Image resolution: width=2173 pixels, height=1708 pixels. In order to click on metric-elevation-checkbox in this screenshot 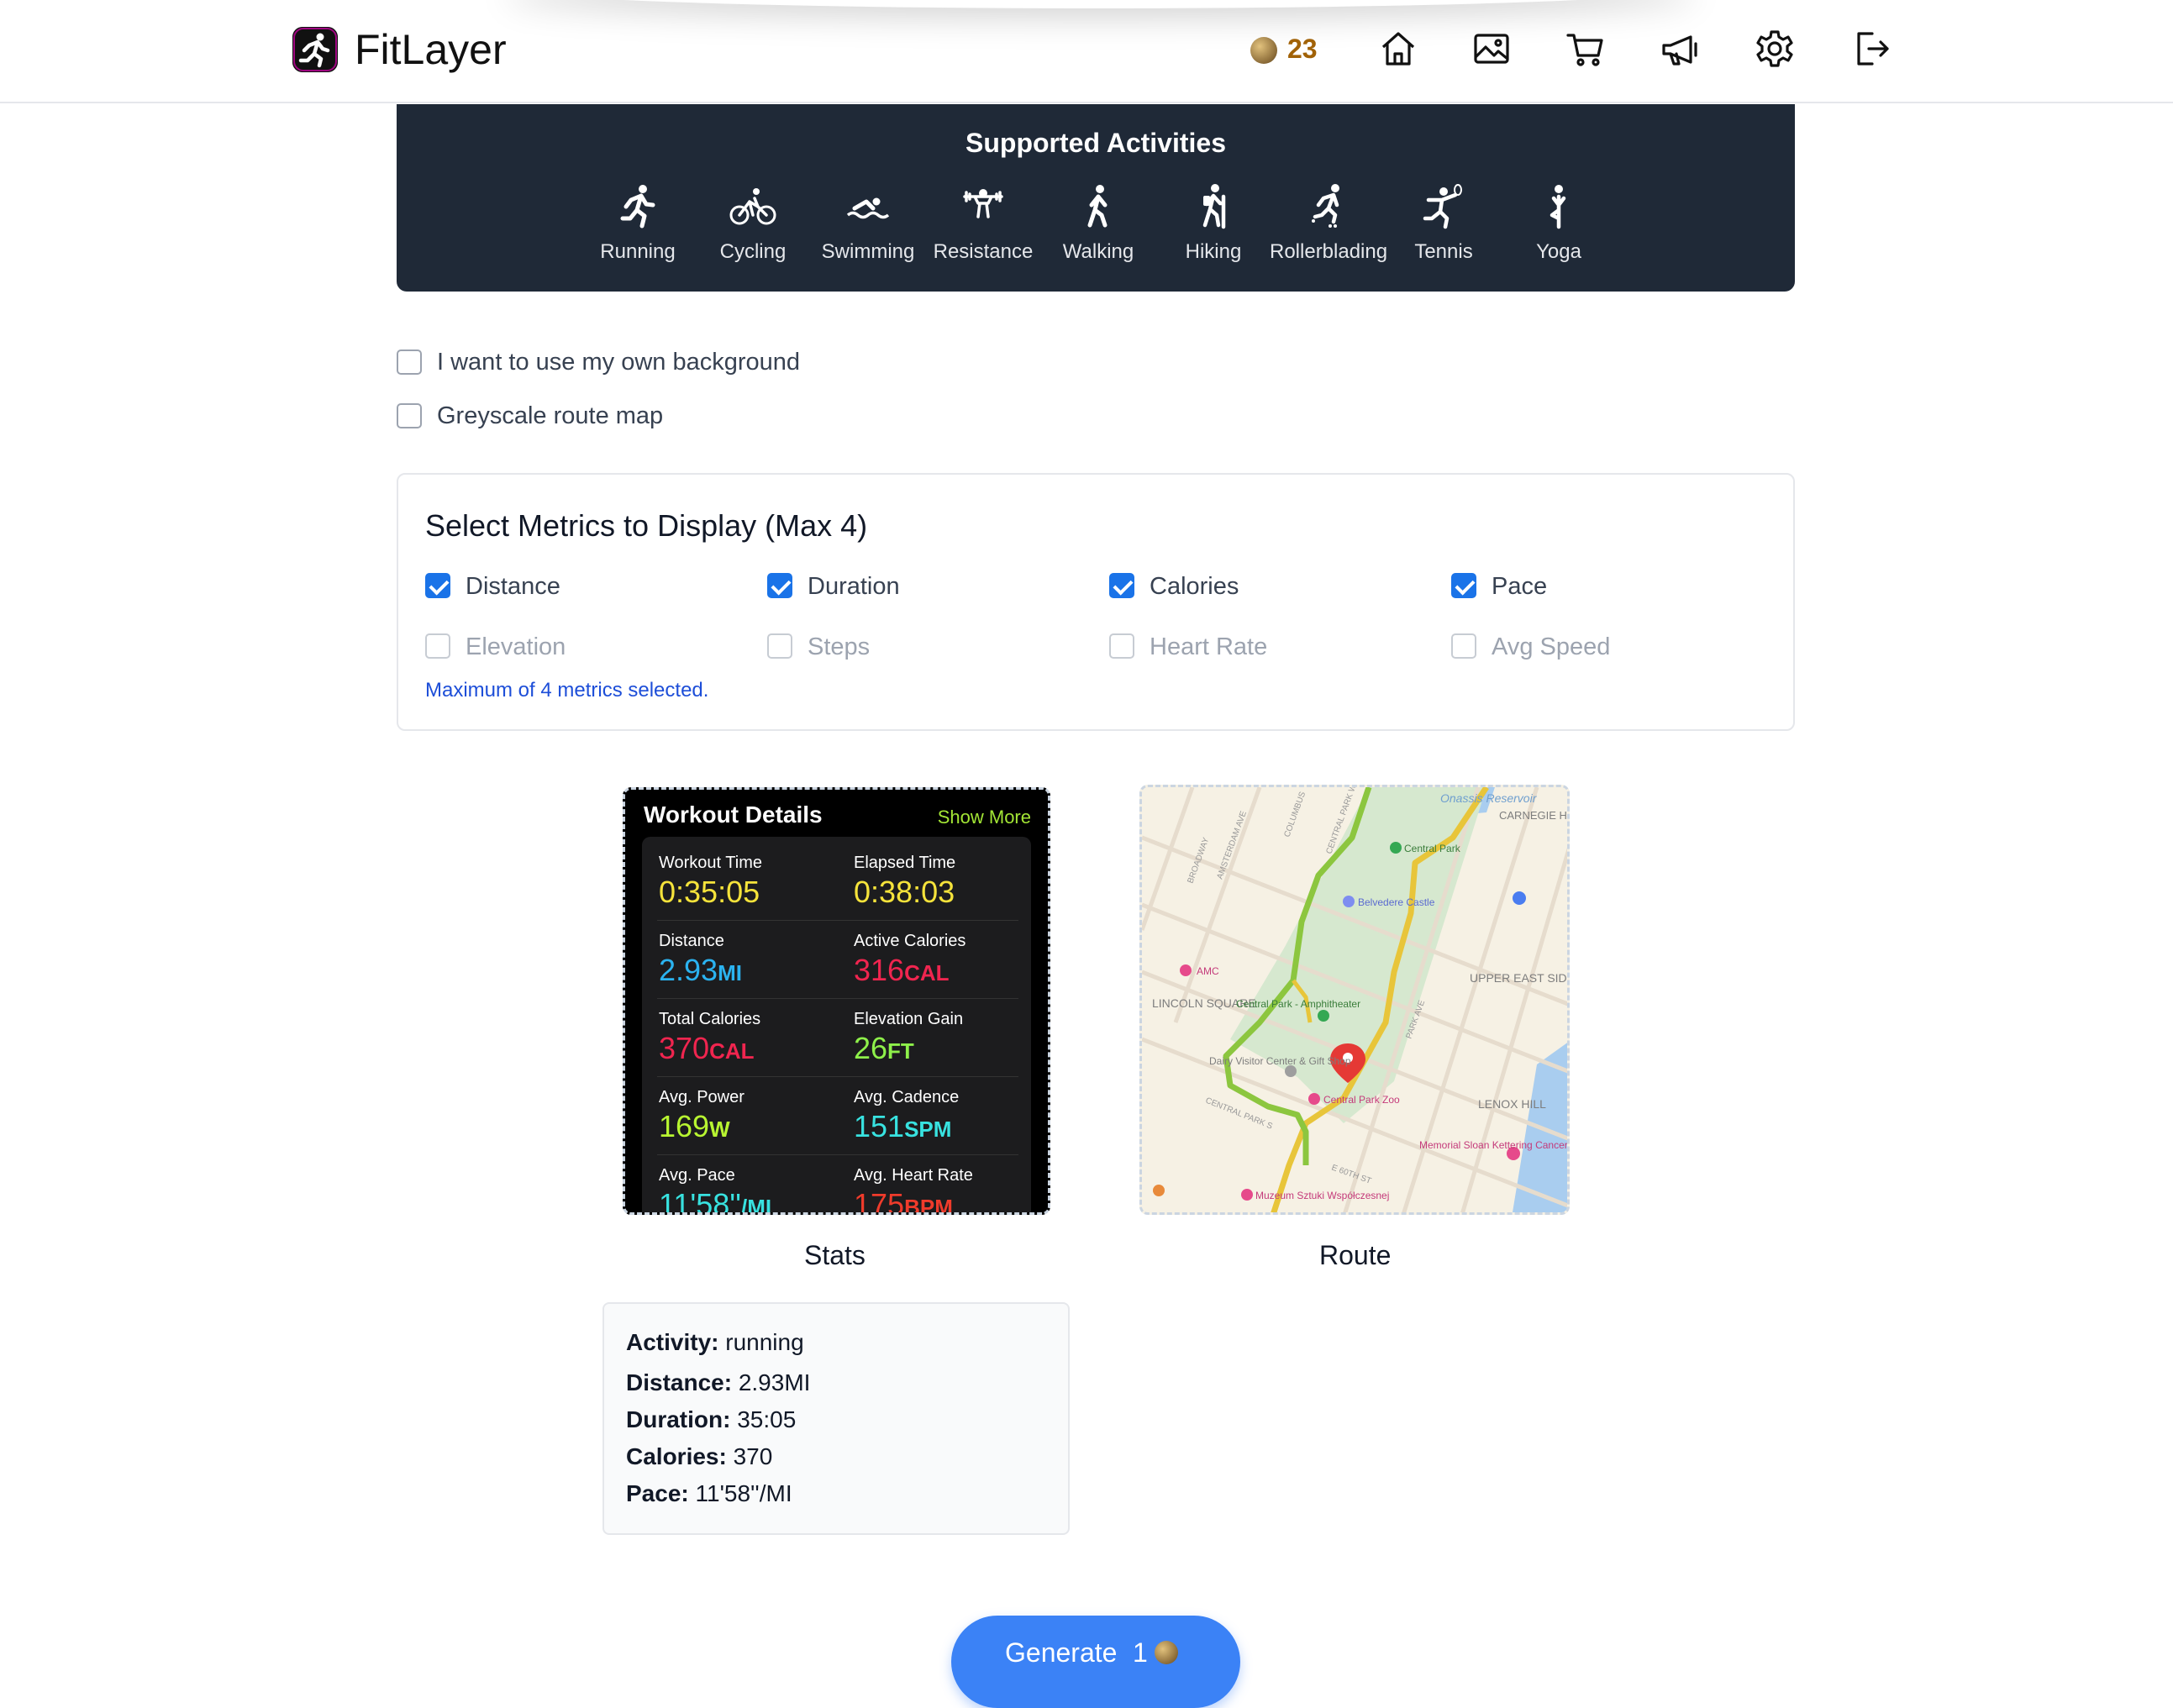, I will do `click(437, 646)`.